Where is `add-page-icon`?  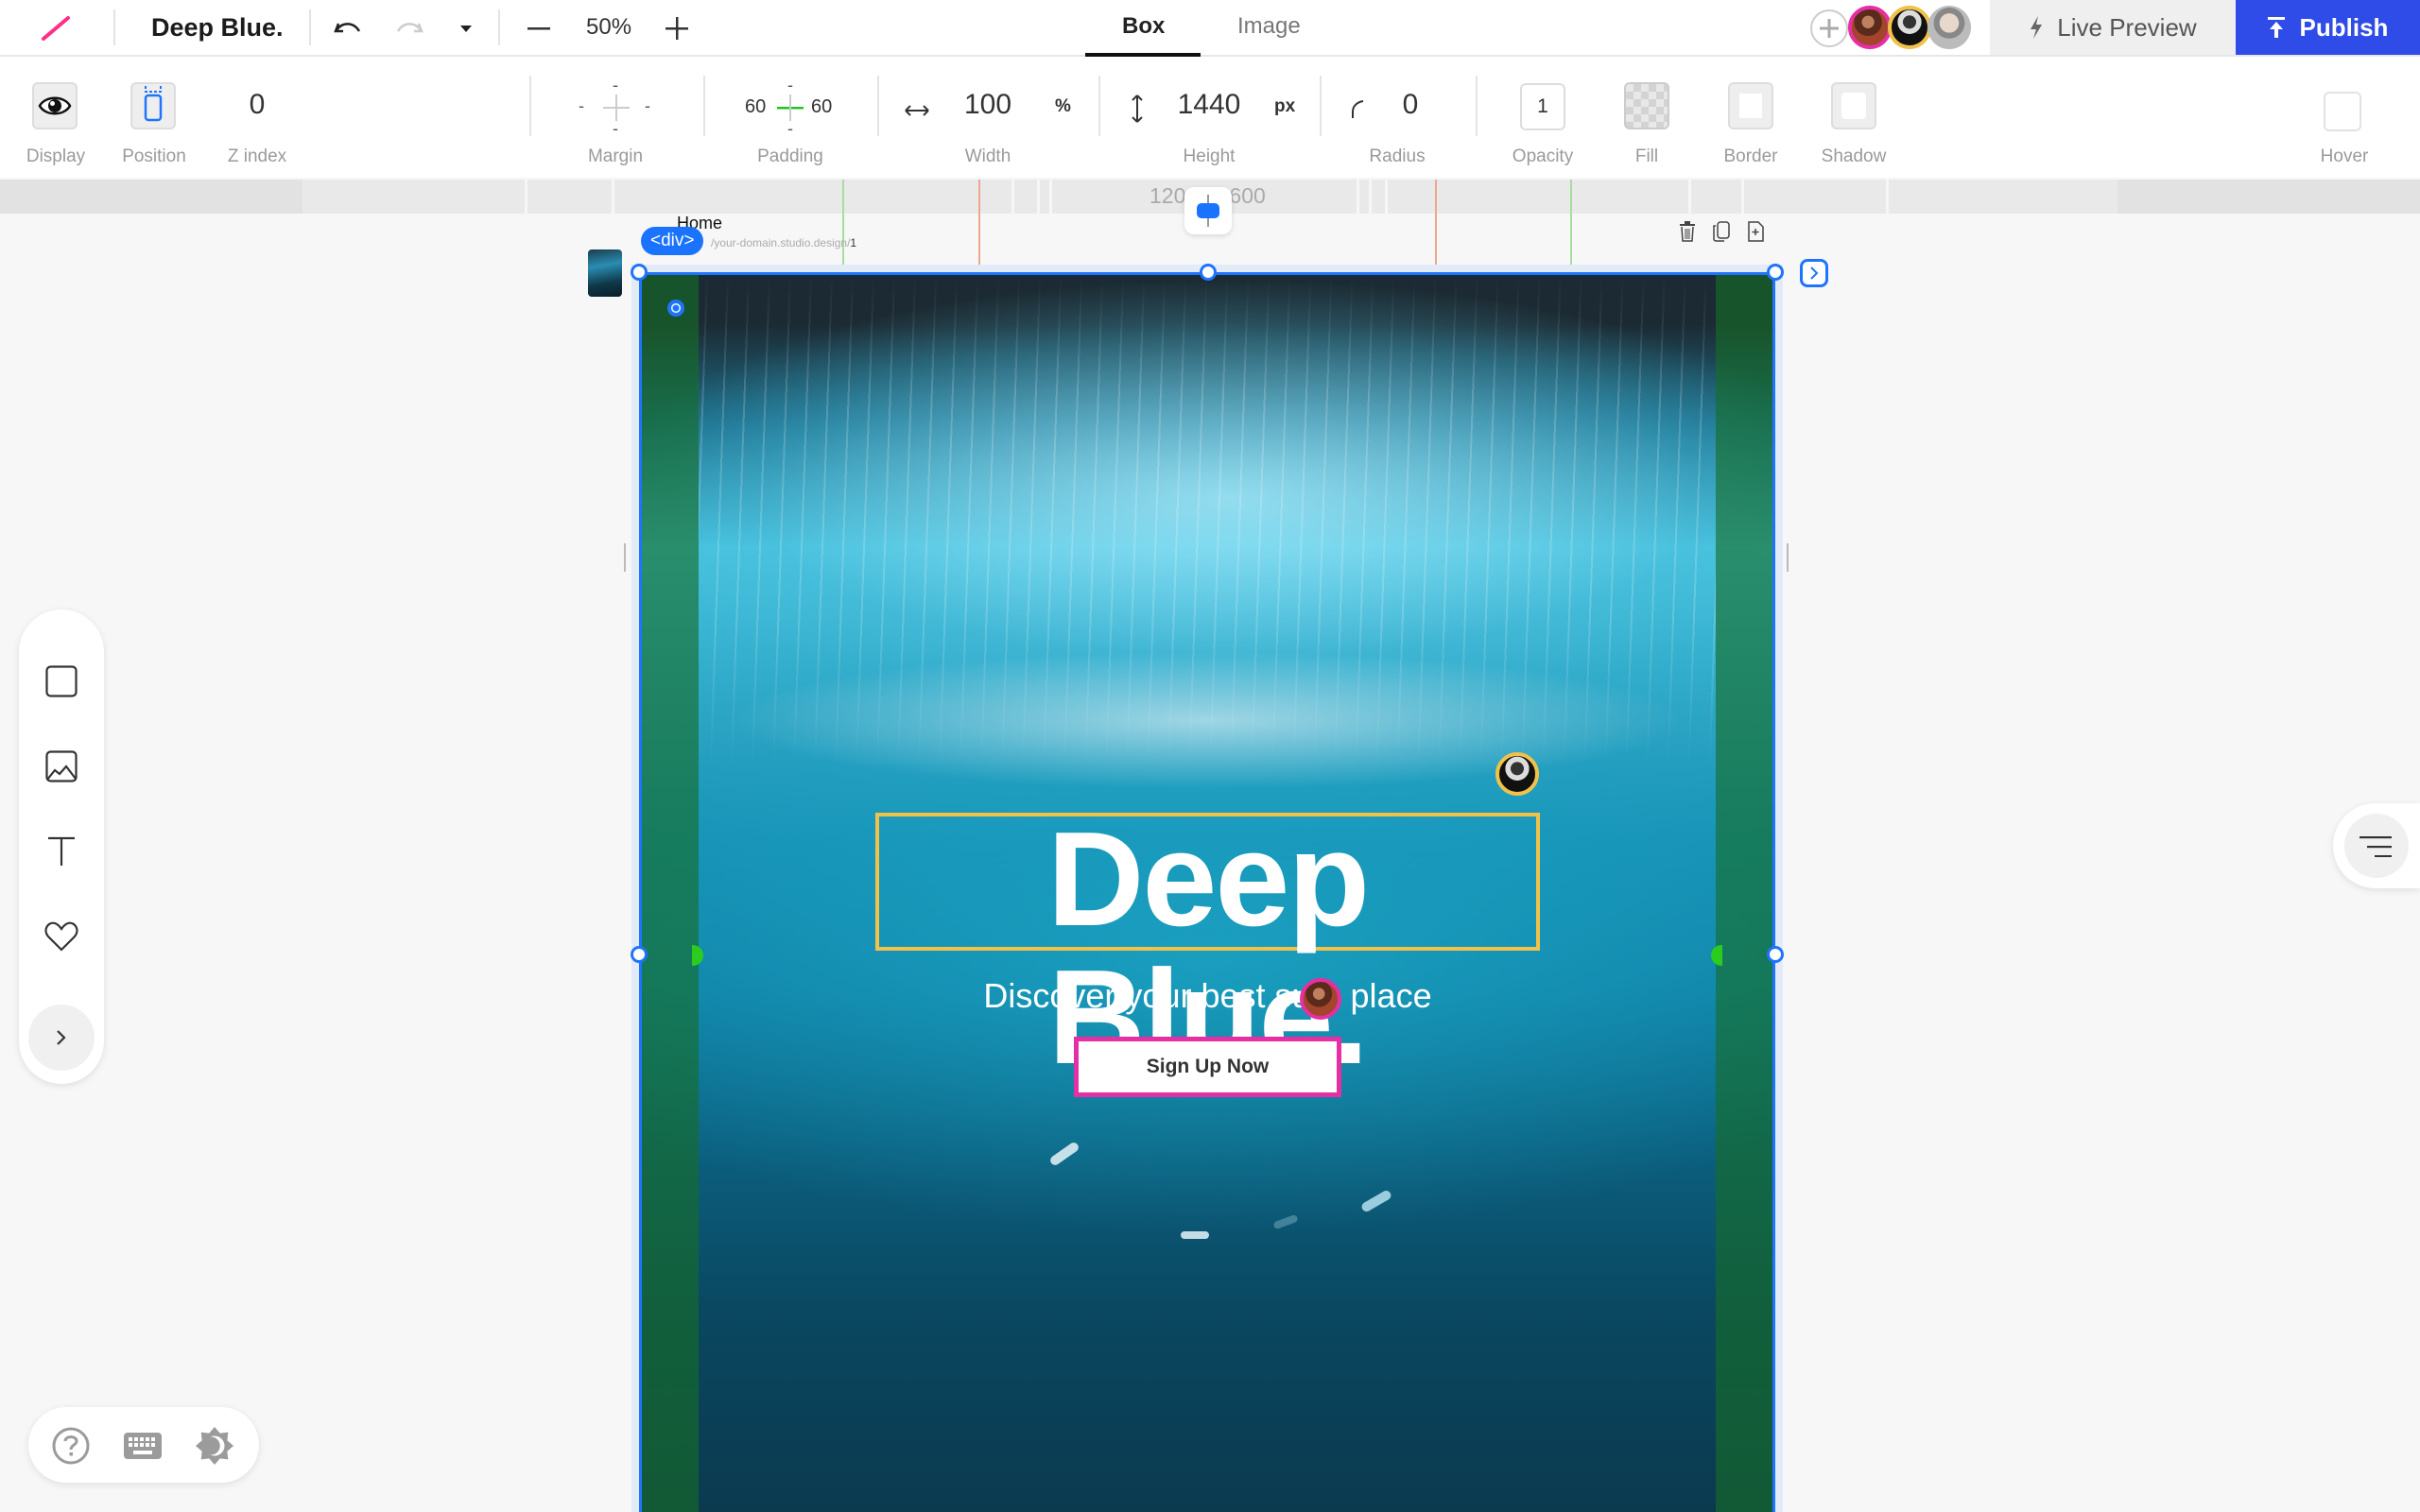
add-page-icon is located at coordinates (1755, 231).